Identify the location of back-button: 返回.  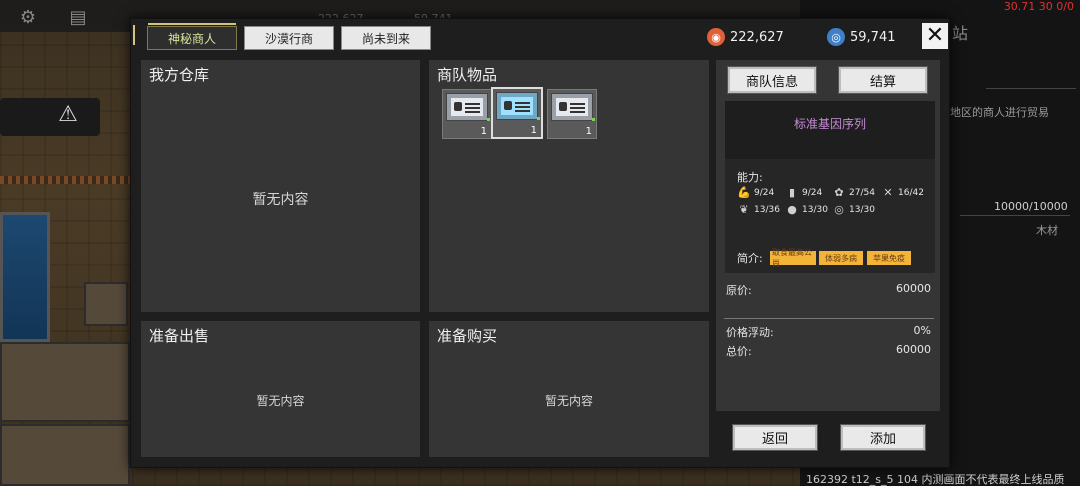
(775, 437).